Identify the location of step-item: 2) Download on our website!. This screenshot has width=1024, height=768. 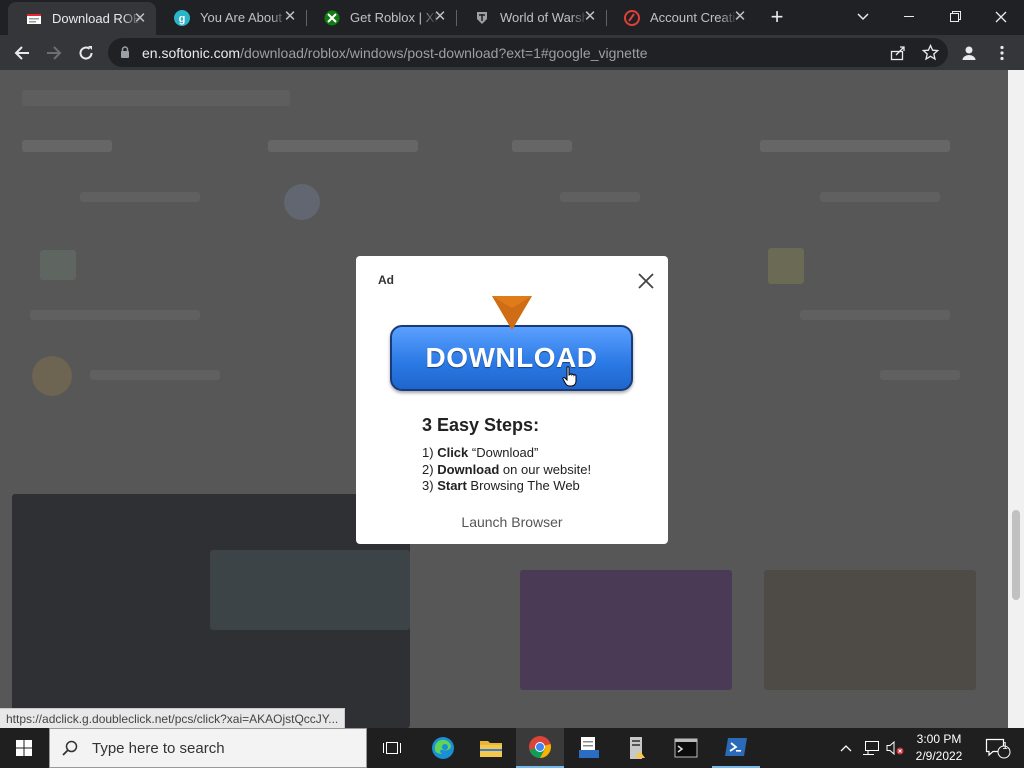
(507, 469).